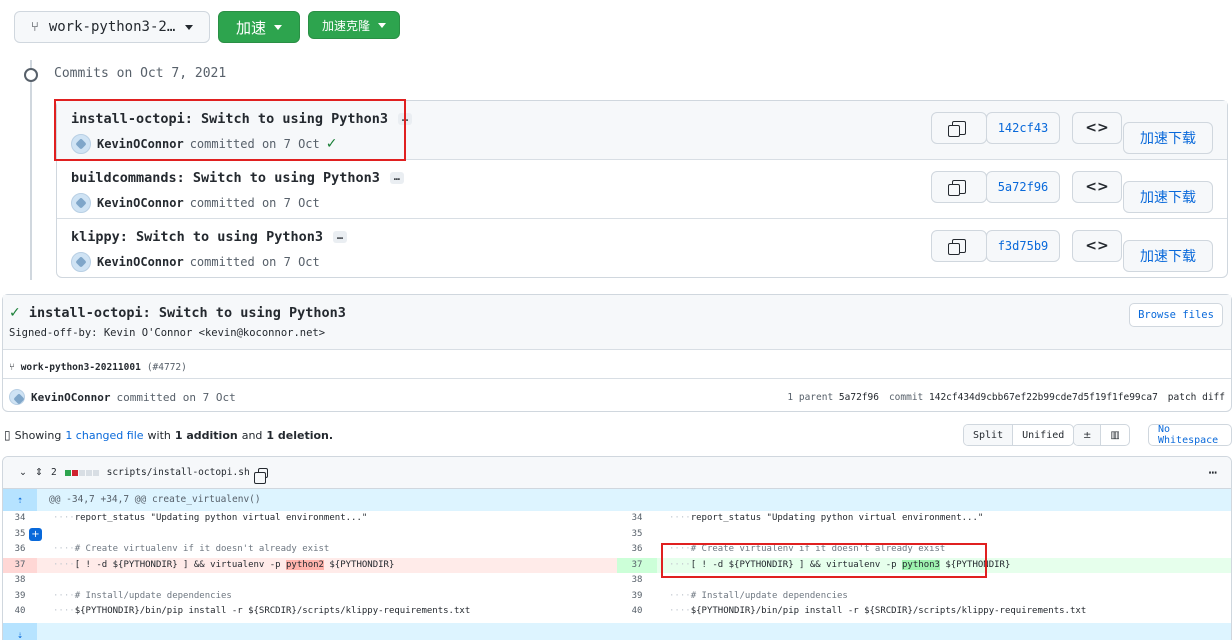 The width and height of the screenshot is (1232, 640). What do you see at coordinates (1196, 397) in the screenshot?
I see `patch-diff-link: patch diff` at bounding box center [1196, 397].